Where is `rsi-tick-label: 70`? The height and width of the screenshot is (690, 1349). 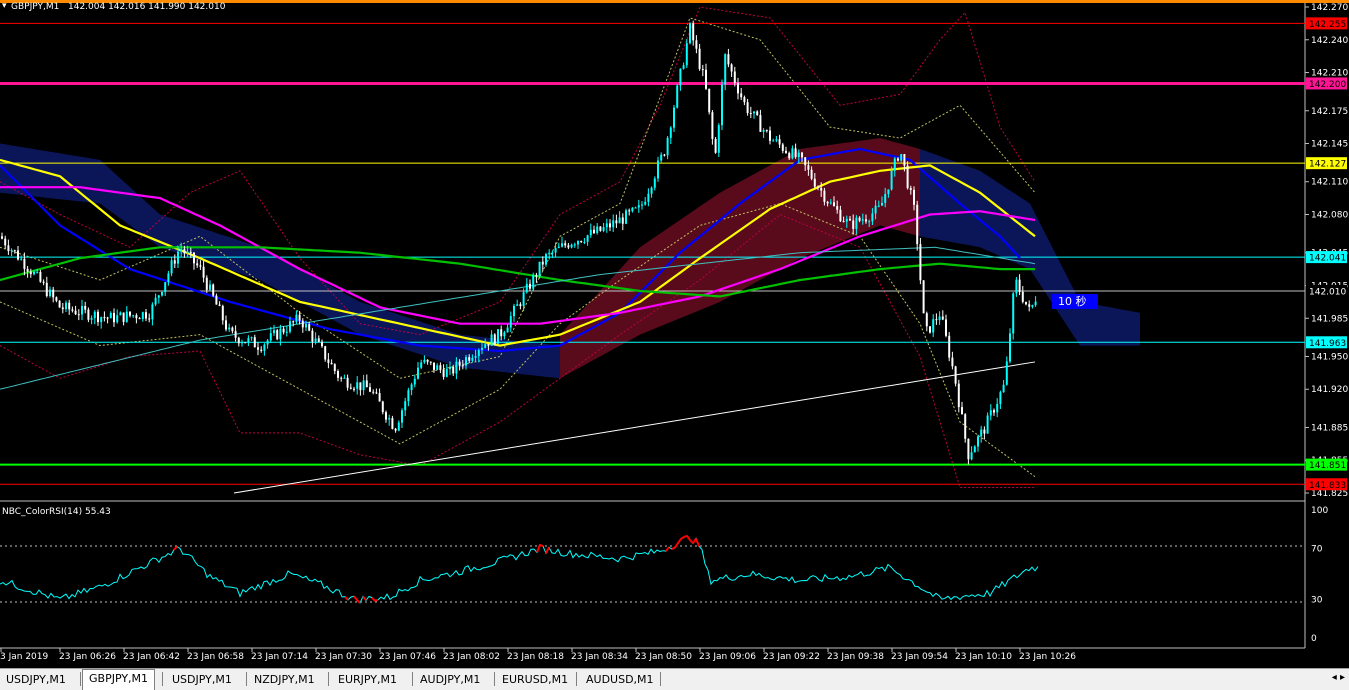
rsi-tick-label: 70 is located at coordinates (1317, 549).